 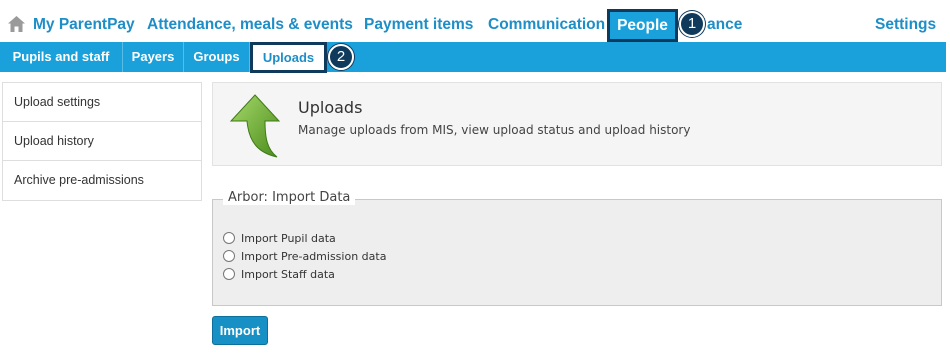 What do you see at coordinates (84, 21) in the screenshot?
I see `nav-my-parentpay: My ParentPay` at bounding box center [84, 21].